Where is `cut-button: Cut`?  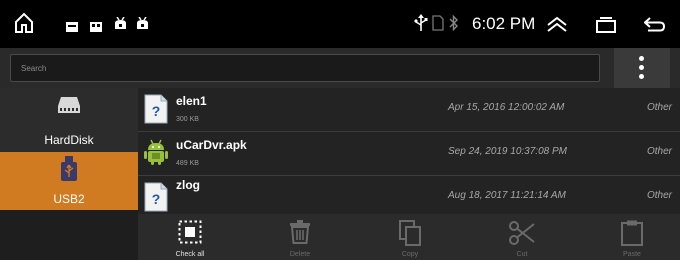 cut-button: Cut is located at coordinates (522, 237).